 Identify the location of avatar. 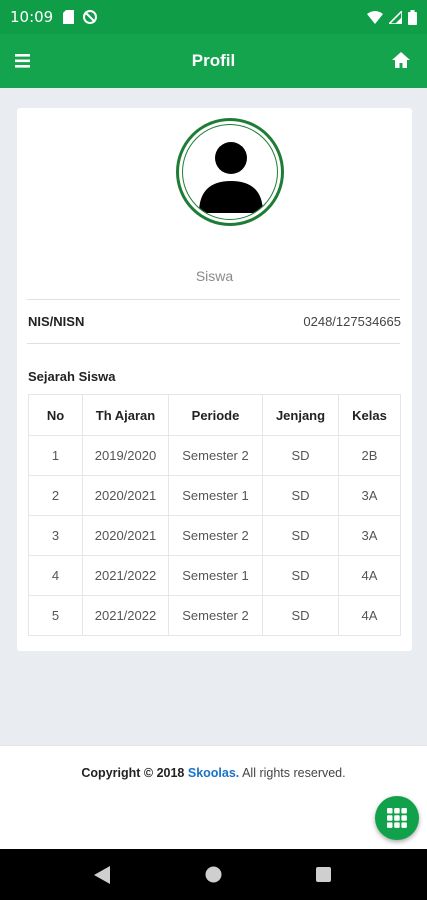
(230, 172).